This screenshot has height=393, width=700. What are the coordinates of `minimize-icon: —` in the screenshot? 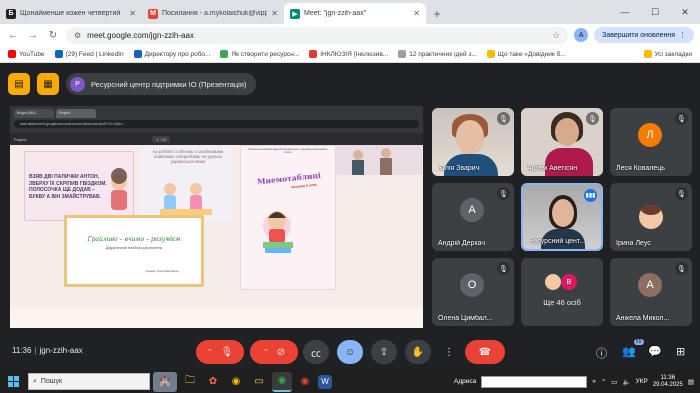 It's located at (625, 12).